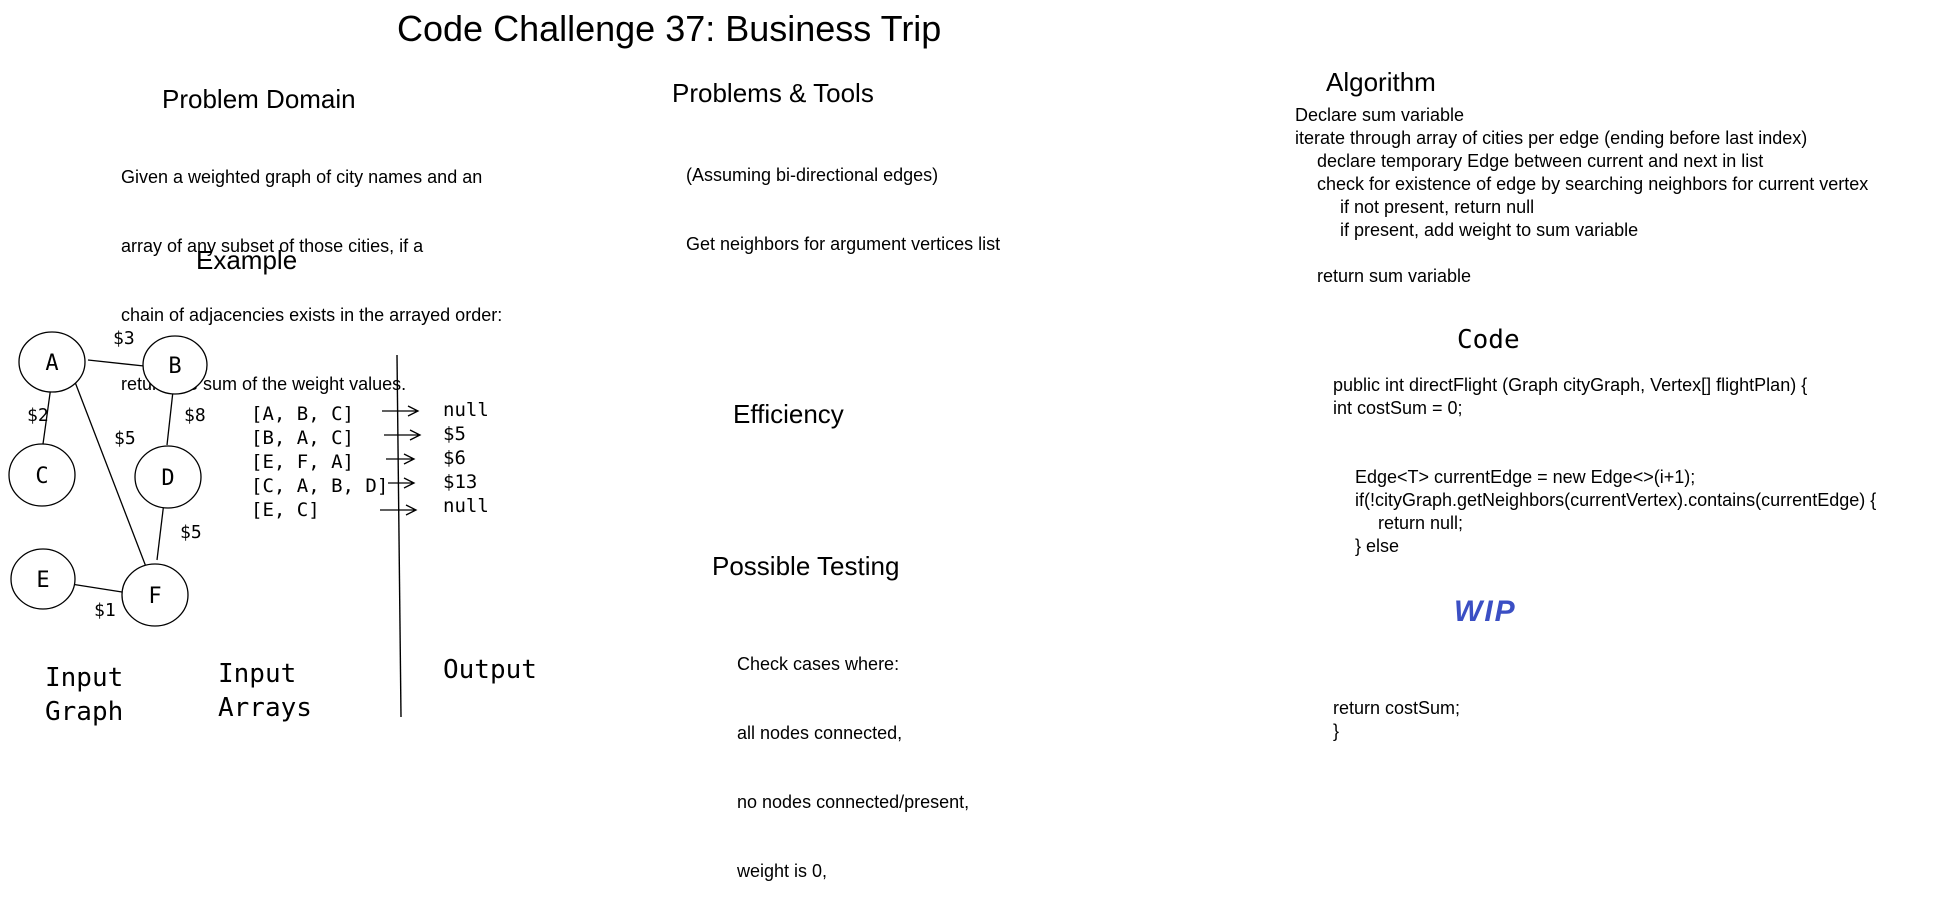  Describe the element at coordinates (285, 510) in the screenshot. I see `input-array: [E, C]` at that location.